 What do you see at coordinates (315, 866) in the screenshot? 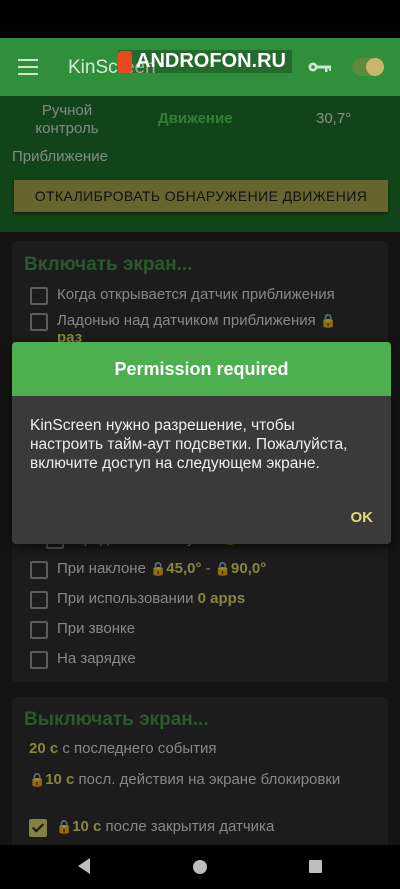
I see `recents-icon` at bounding box center [315, 866].